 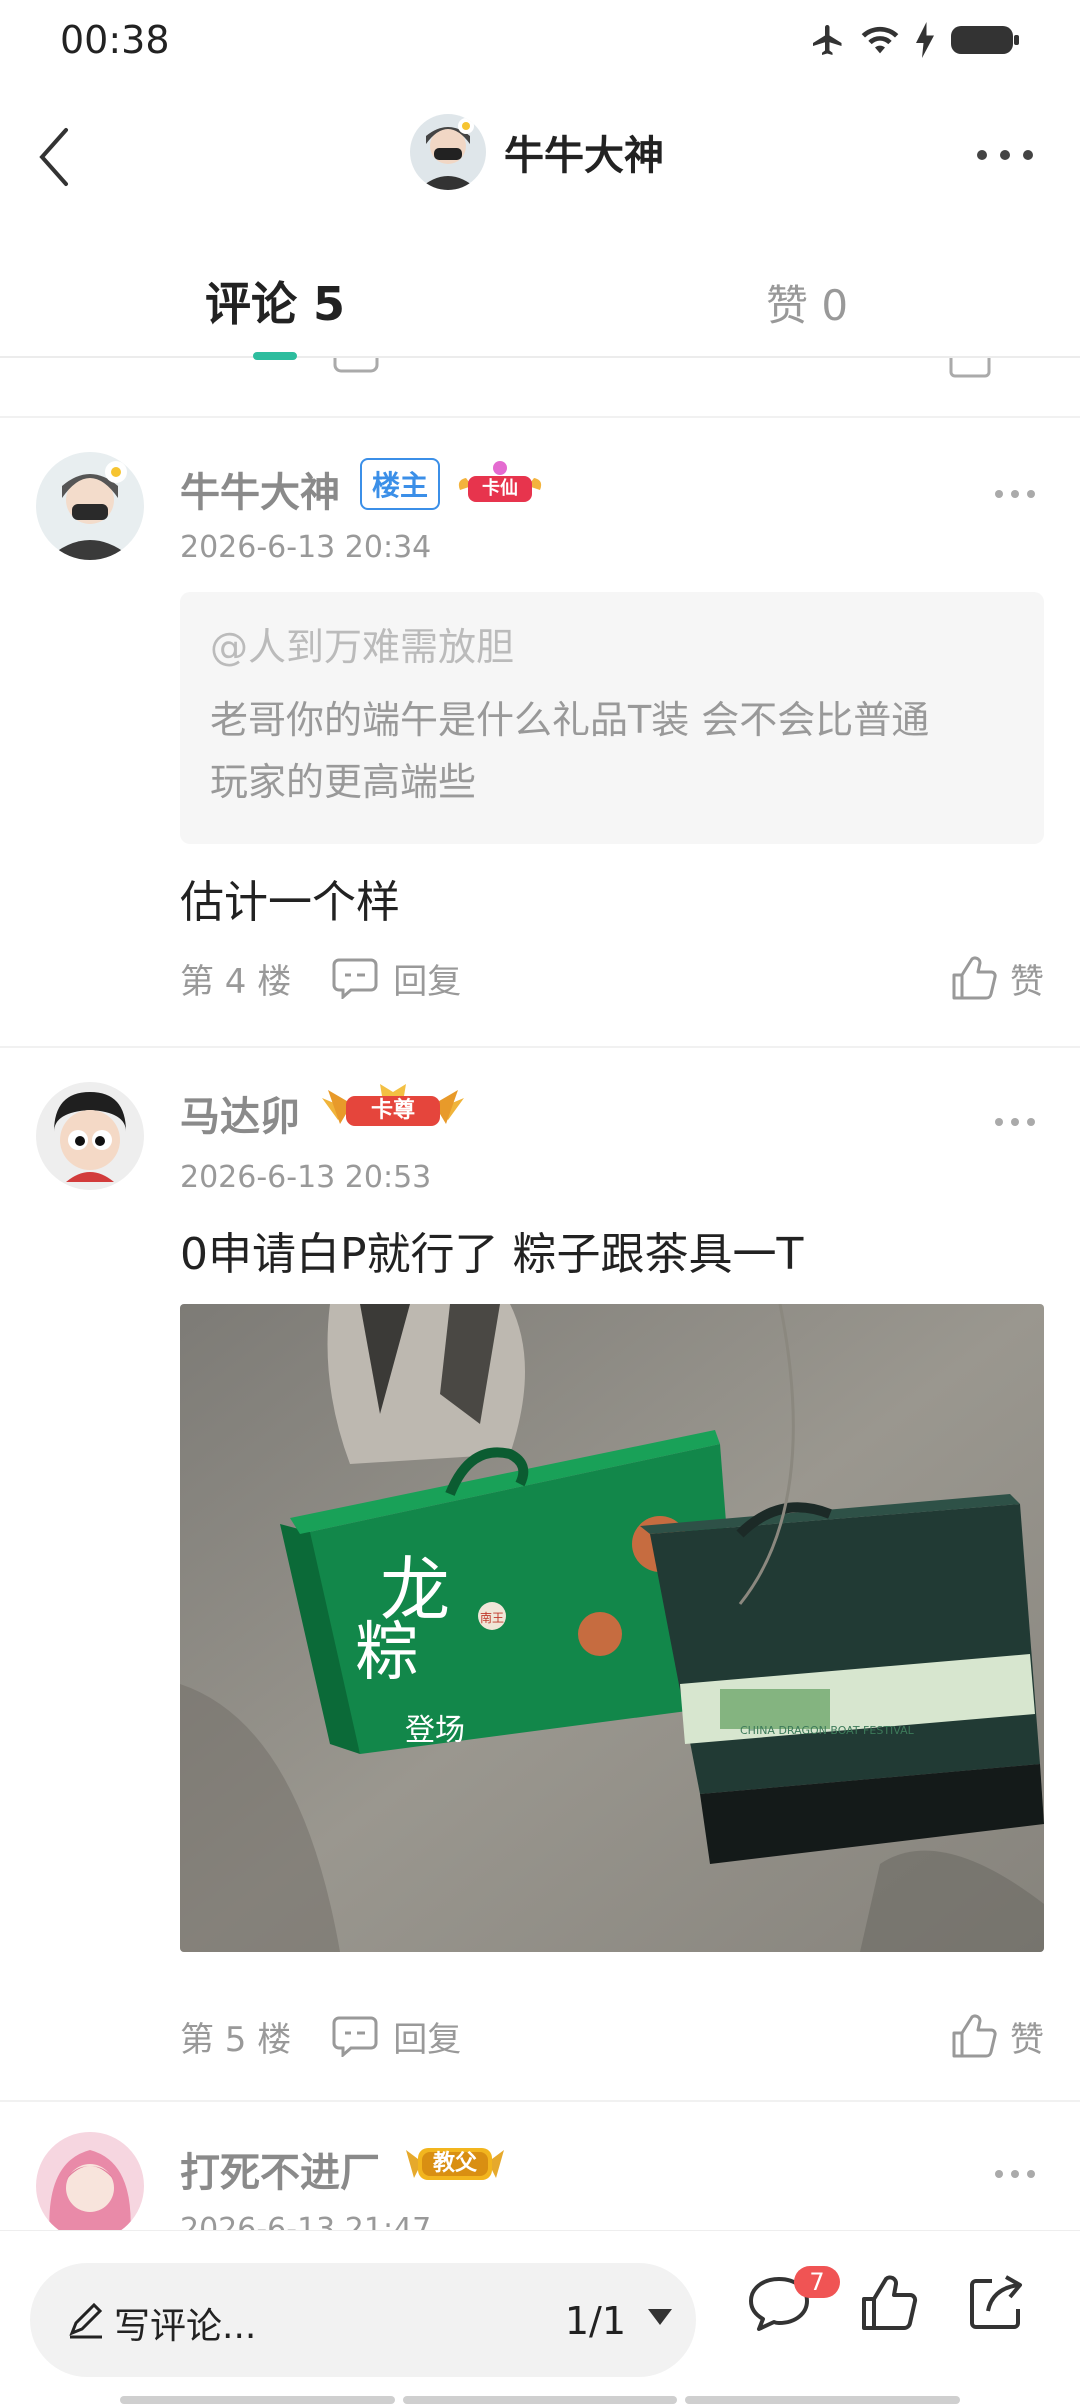 What do you see at coordinates (453, 484) in the screenshot?
I see `user-badges: 楼主 卡仙` at bounding box center [453, 484].